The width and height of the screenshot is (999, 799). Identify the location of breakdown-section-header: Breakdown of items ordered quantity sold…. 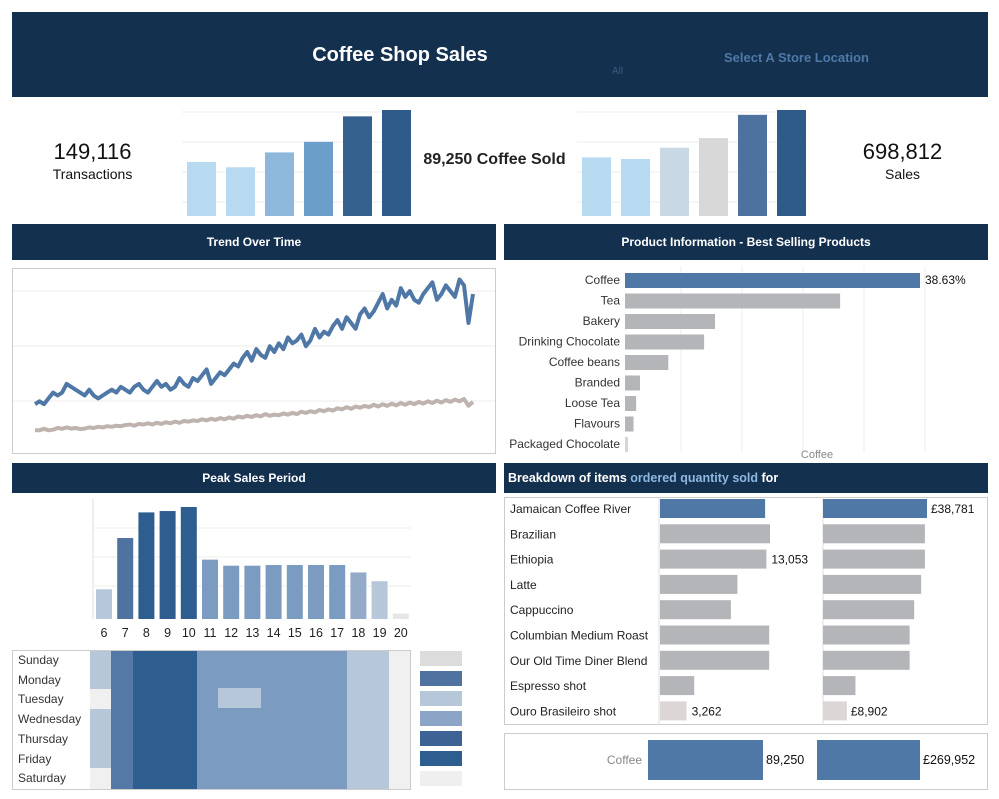
(746, 478).